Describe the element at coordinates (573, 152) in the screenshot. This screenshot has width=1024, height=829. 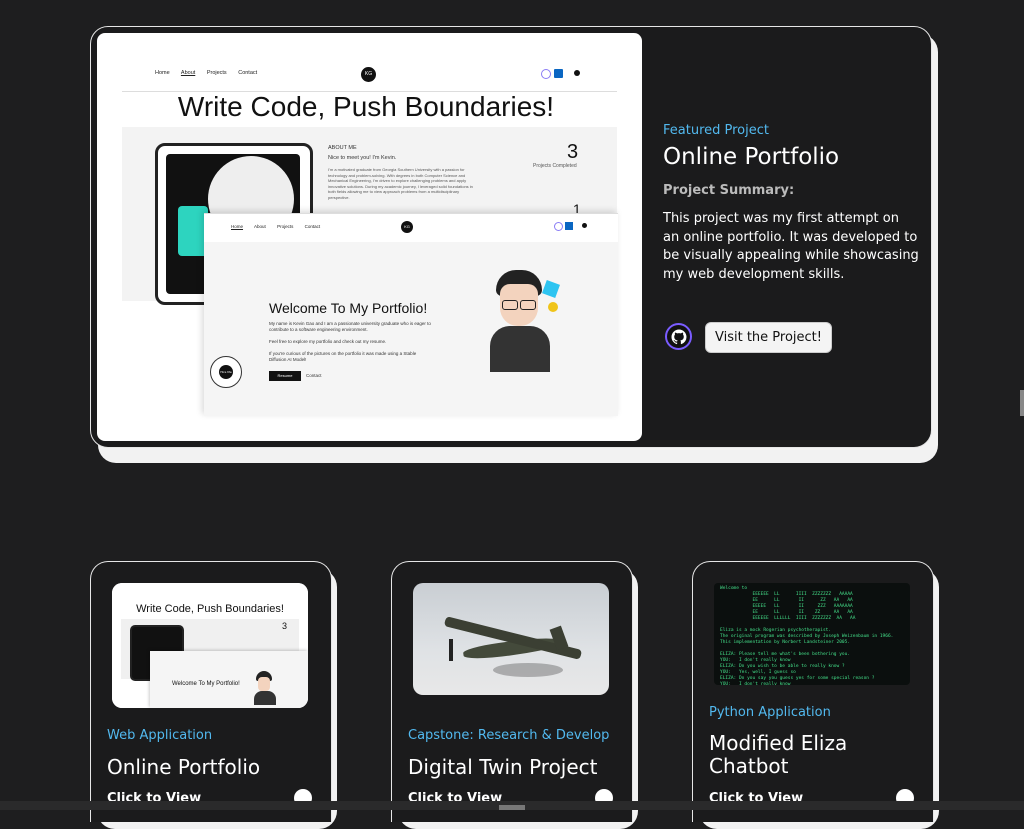
I see `preview-stat-number: 3` at that location.